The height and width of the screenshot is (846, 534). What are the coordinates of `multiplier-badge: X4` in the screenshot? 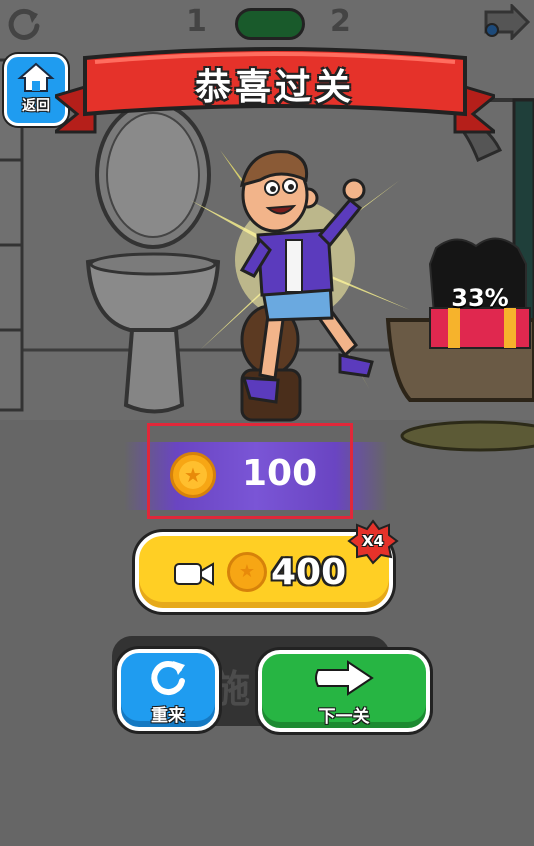 It's located at (373, 542).